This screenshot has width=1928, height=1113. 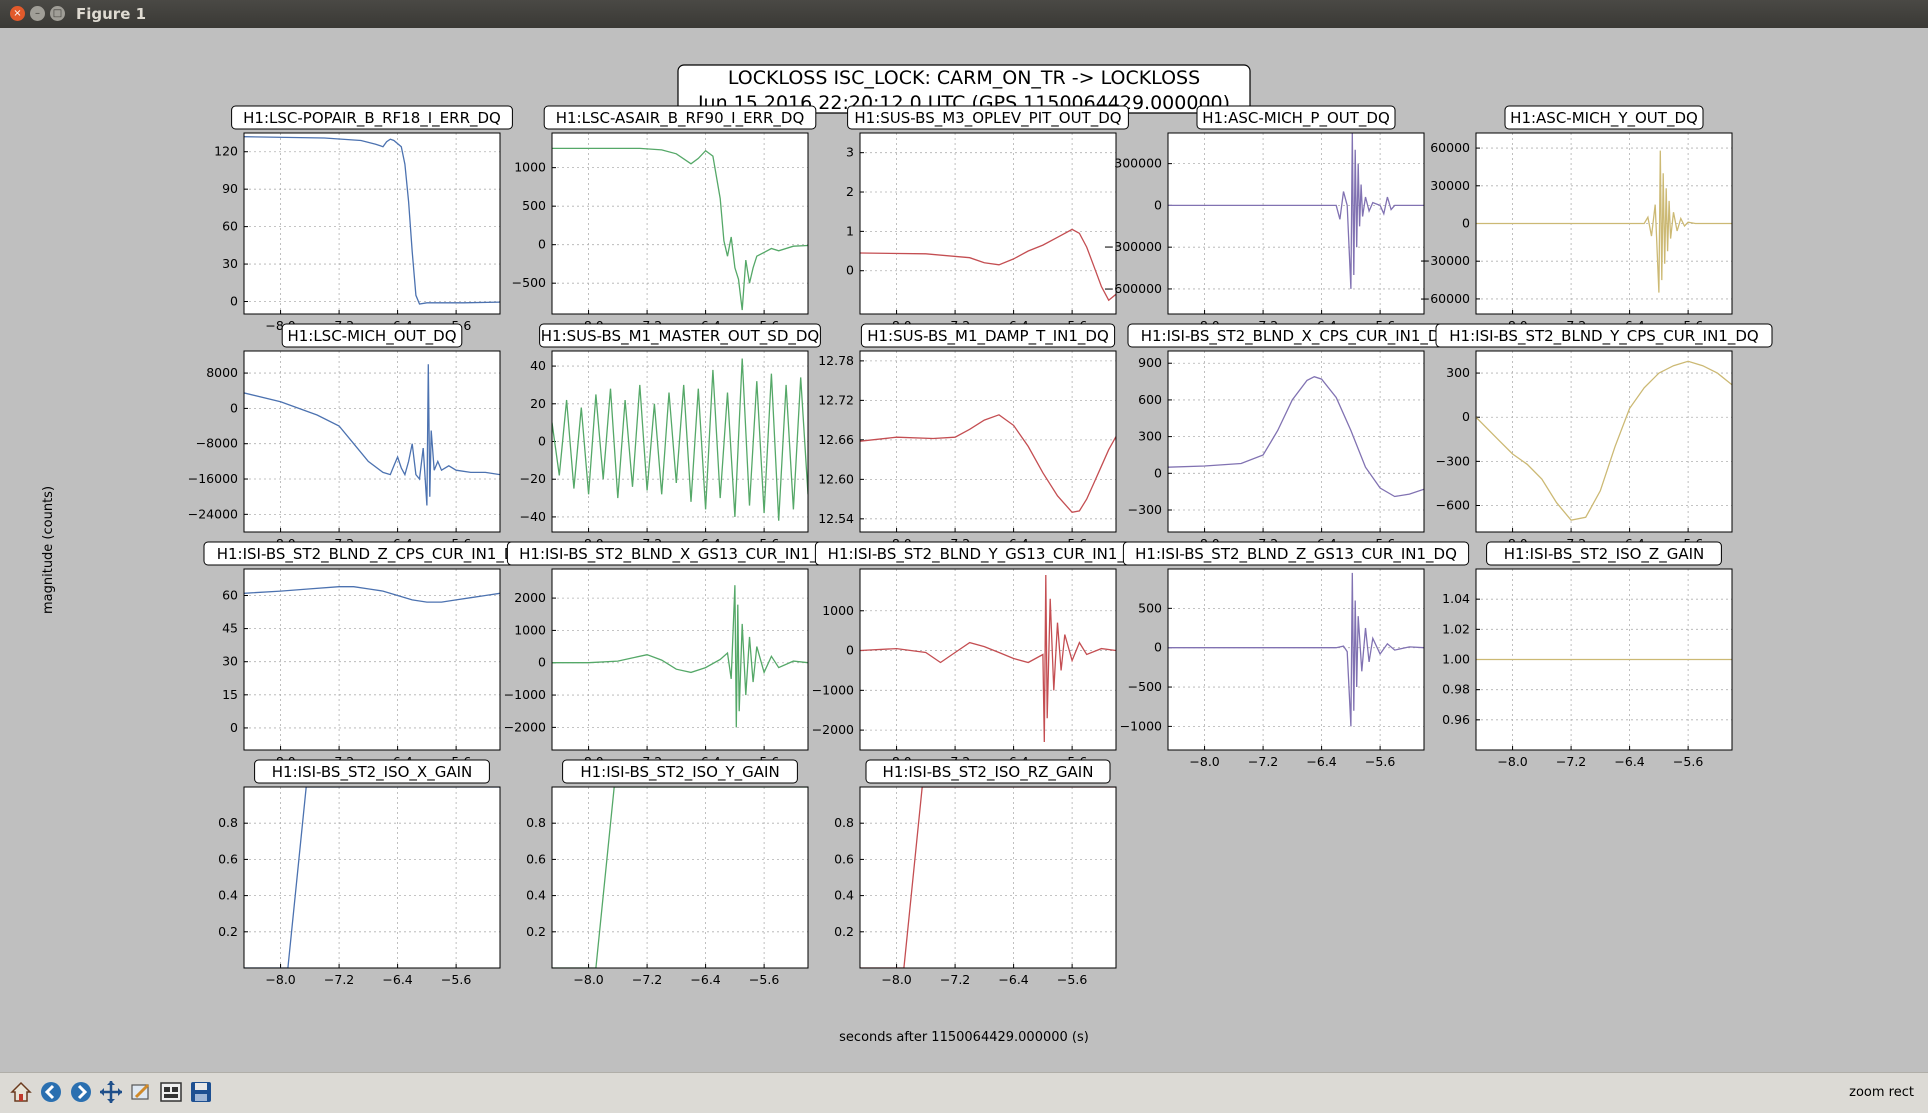 What do you see at coordinates (17, 13) in the screenshot?
I see `close-button: ×` at bounding box center [17, 13].